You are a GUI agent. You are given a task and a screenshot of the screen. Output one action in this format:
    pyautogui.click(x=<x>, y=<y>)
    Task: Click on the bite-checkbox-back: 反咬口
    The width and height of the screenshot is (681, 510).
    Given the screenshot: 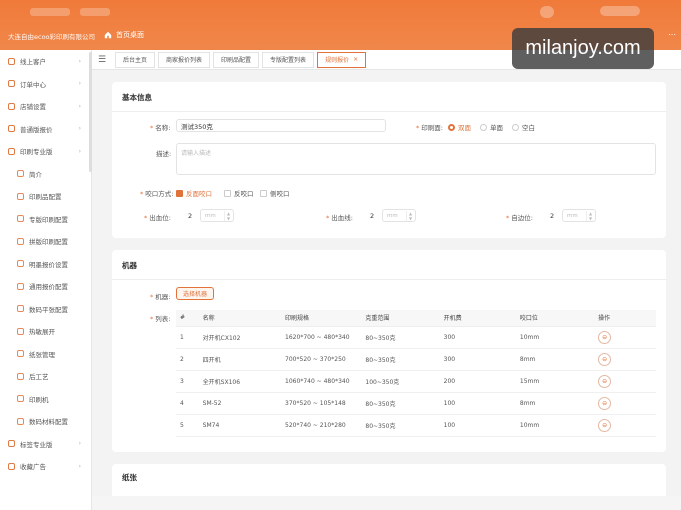 What is the action you would take?
    pyautogui.click(x=239, y=193)
    